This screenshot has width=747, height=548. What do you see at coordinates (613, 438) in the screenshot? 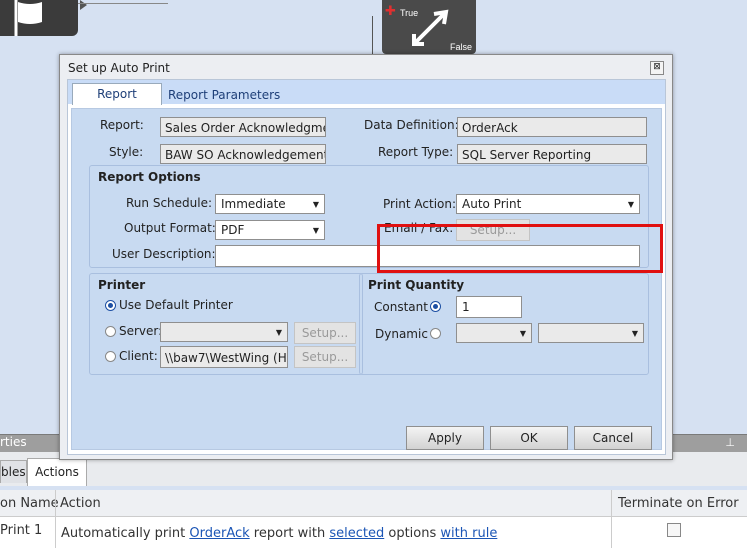
I see `cancel-button: Cancel` at bounding box center [613, 438].